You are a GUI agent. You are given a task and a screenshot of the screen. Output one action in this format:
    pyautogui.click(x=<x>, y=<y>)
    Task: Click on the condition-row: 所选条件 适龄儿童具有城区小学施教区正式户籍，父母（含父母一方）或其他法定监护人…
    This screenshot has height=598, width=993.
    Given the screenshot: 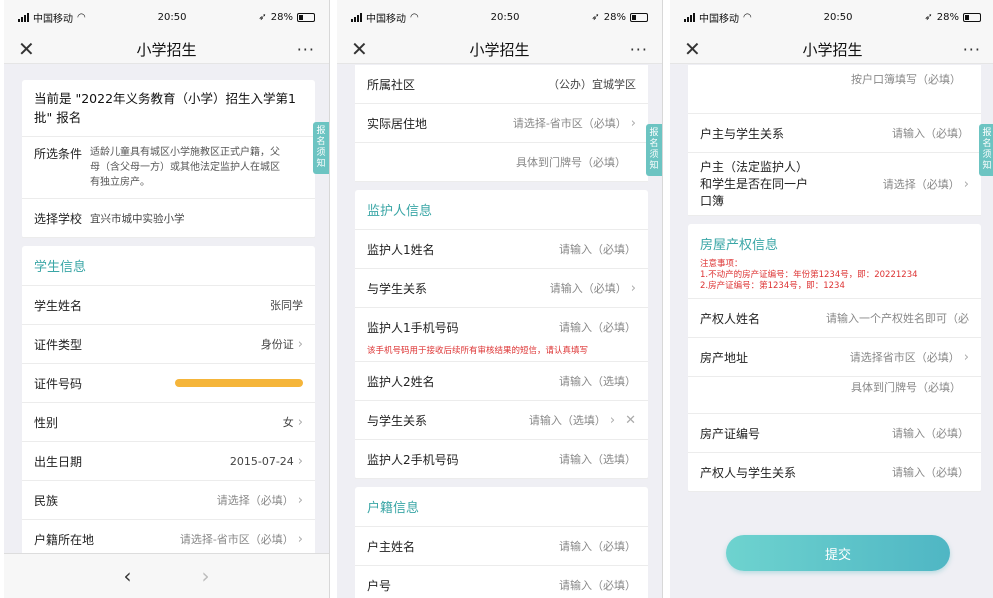 What is the action you would take?
    pyautogui.click(x=168, y=168)
    